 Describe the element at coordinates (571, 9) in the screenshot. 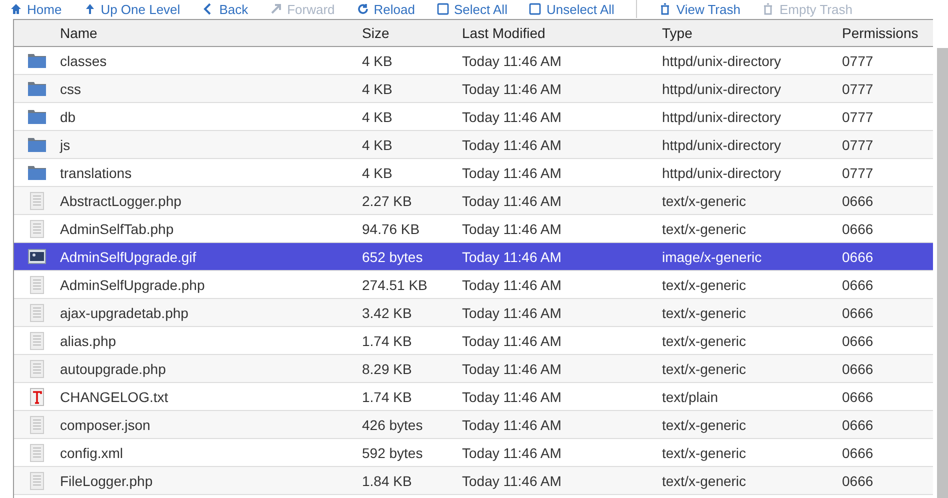

I see `toolbar-button: Unselect All` at that location.